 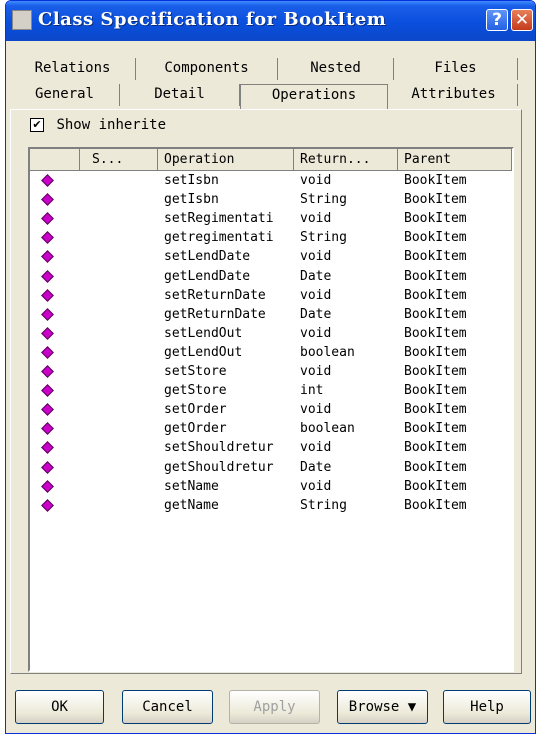 What do you see at coordinates (219, 467) in the screenshot?
I see `operation-name: getShouldretur` at bounding box center [219, 467].